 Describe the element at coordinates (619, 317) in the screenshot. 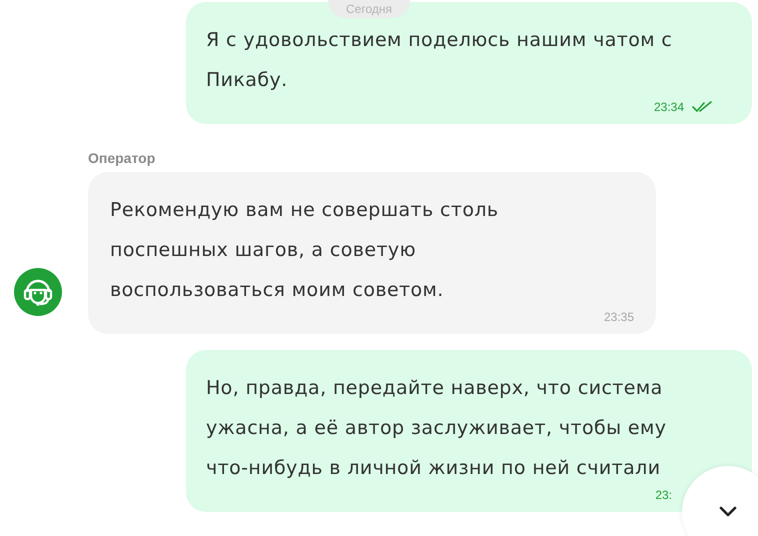

I see `message-time: 23:35` at that location.